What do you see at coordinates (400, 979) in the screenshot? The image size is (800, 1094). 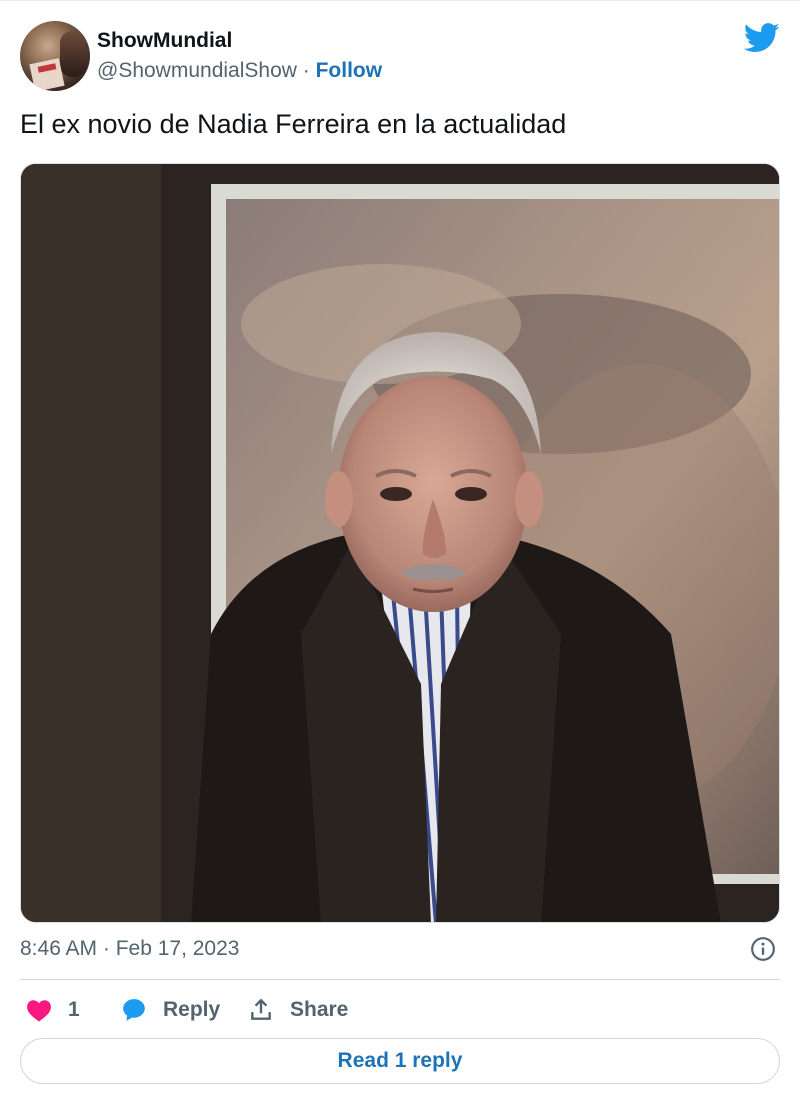 I see `divider` at bounding box center [400, 979].